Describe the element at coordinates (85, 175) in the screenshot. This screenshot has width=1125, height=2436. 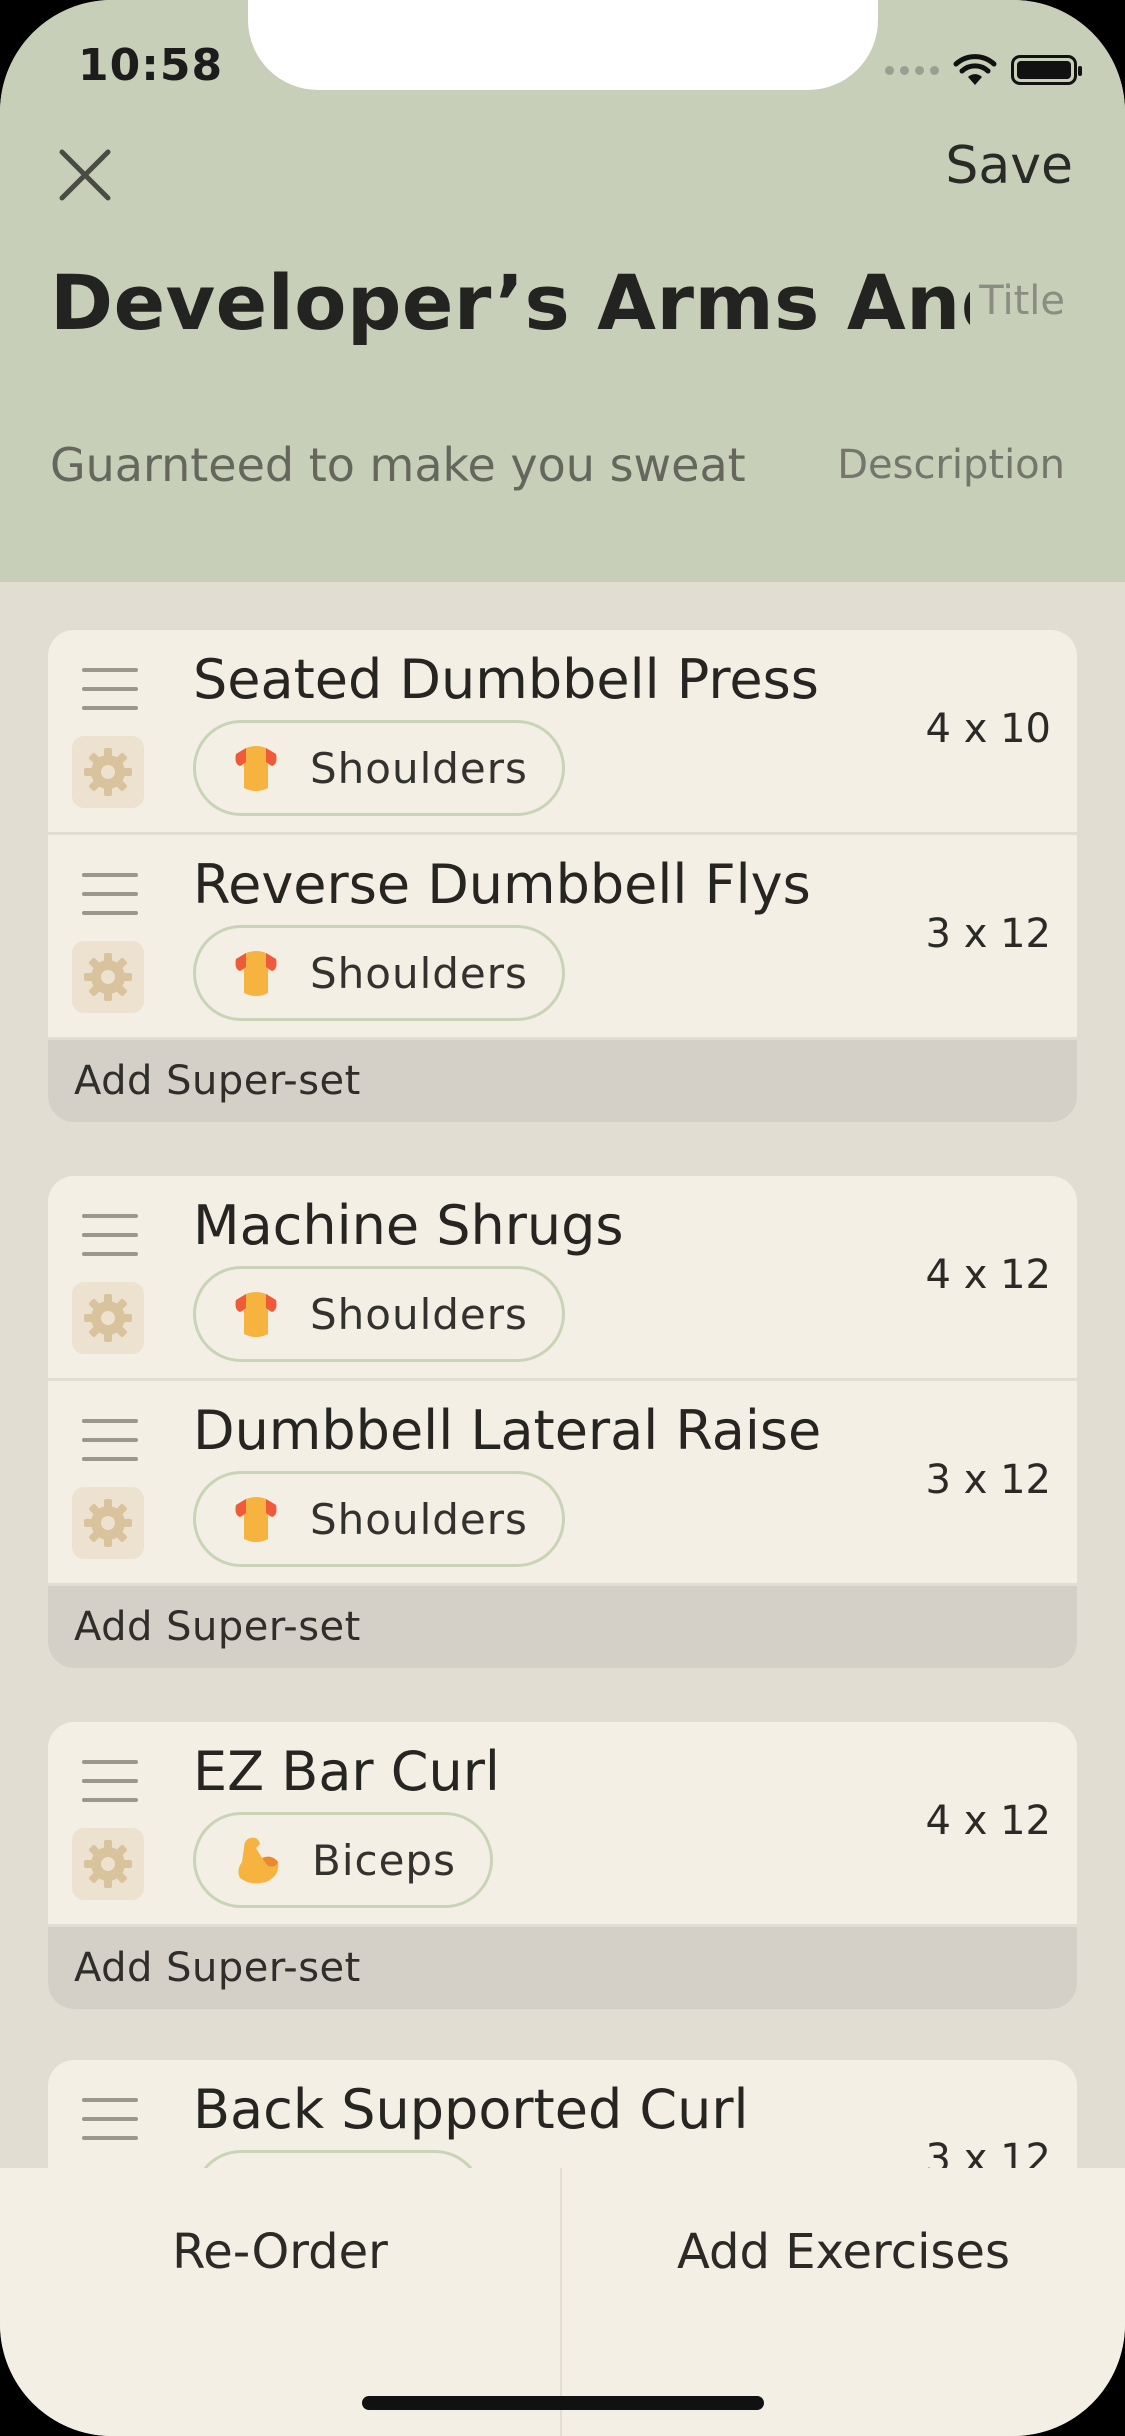
I see `close-icon` at that location.